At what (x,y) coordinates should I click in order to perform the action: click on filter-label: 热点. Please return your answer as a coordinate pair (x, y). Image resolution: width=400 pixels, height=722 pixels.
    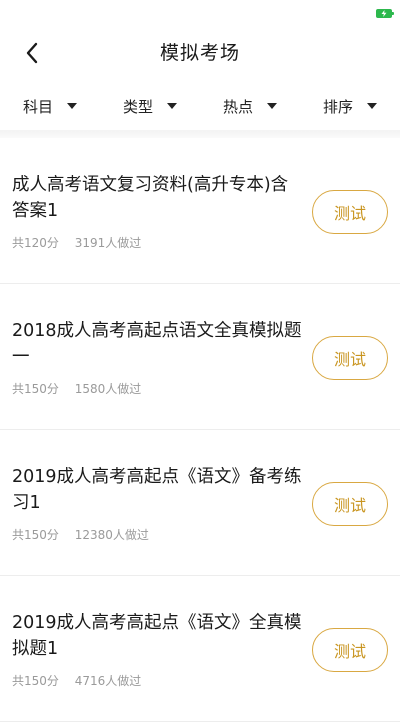
    Looking at the image, I should click on (237, 106).